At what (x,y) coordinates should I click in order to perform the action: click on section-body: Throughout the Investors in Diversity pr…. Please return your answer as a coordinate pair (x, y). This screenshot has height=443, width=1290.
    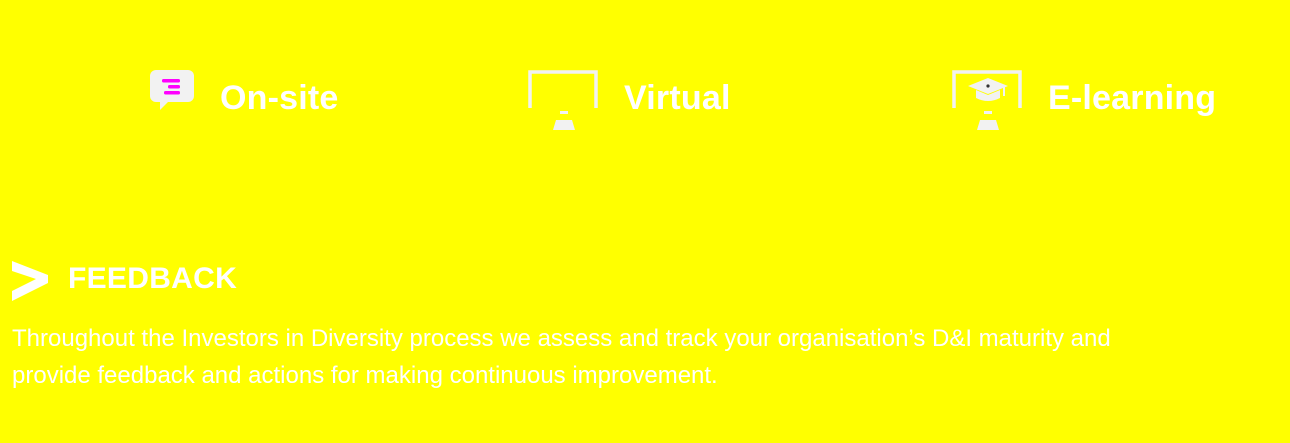
    Looking at the image, I should click on (561, 357).